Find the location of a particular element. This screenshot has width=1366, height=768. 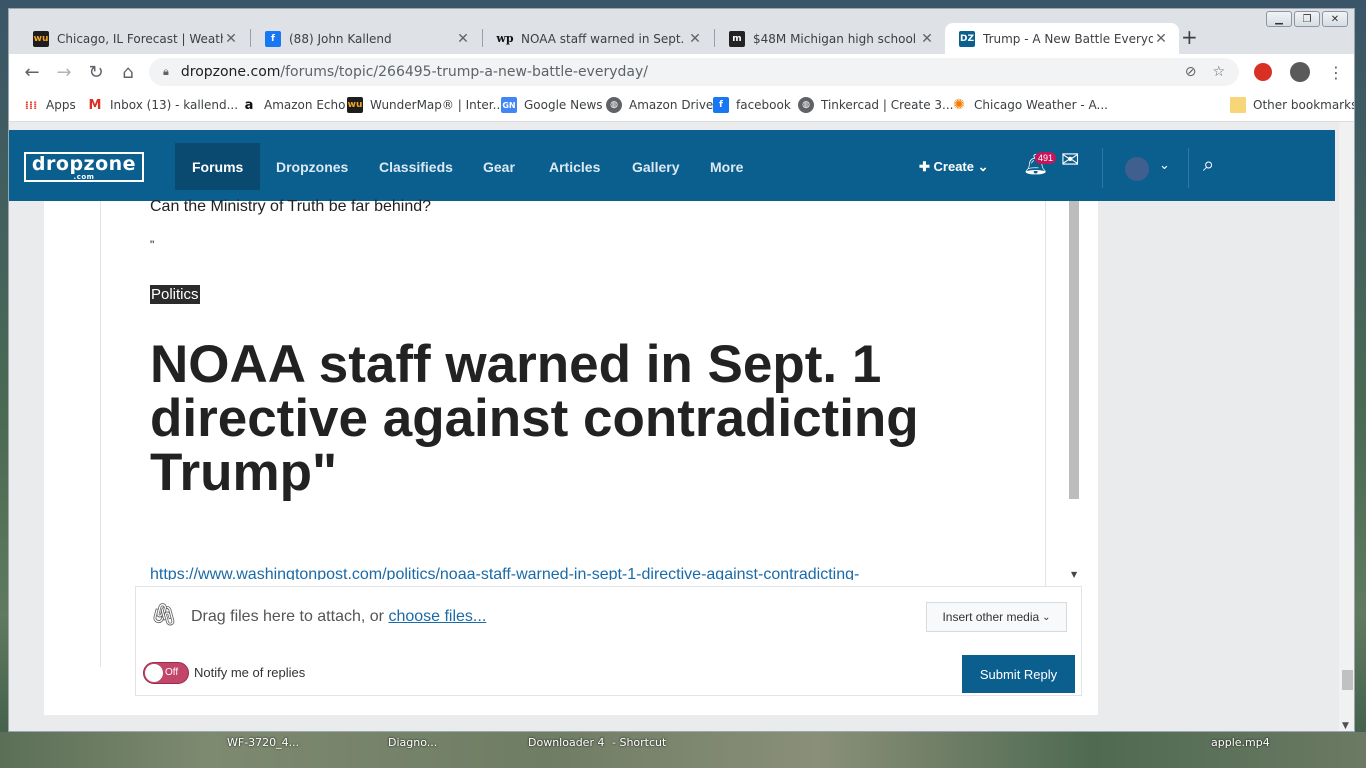

bookmark-google-news: GN Google News is located at coordinates (552, 105).